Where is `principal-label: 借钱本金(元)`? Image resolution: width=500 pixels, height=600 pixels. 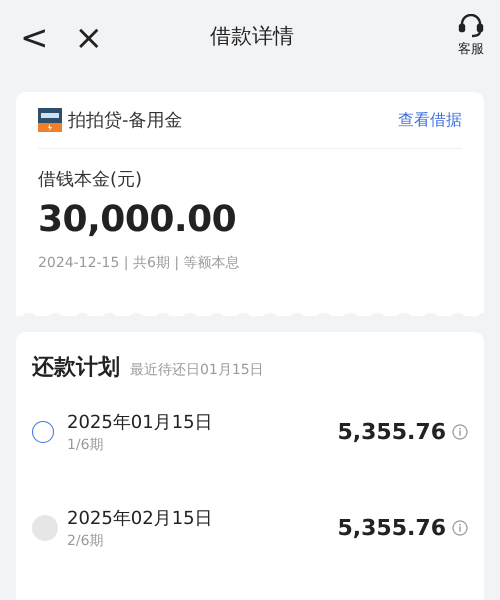 principal-label: 借钱本金(元) is located at coordinates (91, 179).